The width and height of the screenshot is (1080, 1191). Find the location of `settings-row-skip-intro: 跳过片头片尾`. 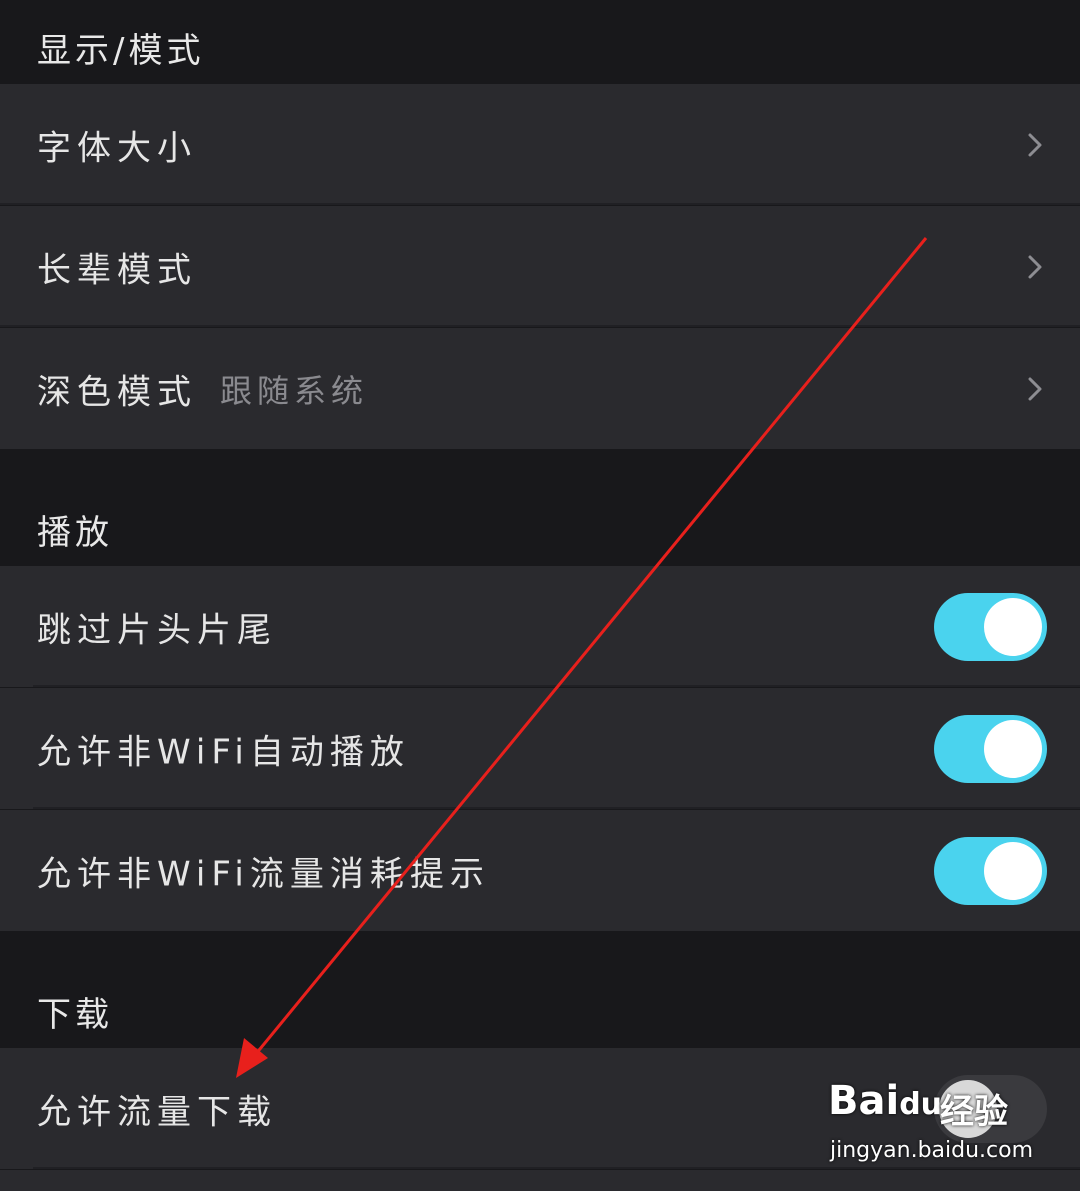

settings-row-skip-intro: 跳过片头片尾 is located at coordinates (540, 626).